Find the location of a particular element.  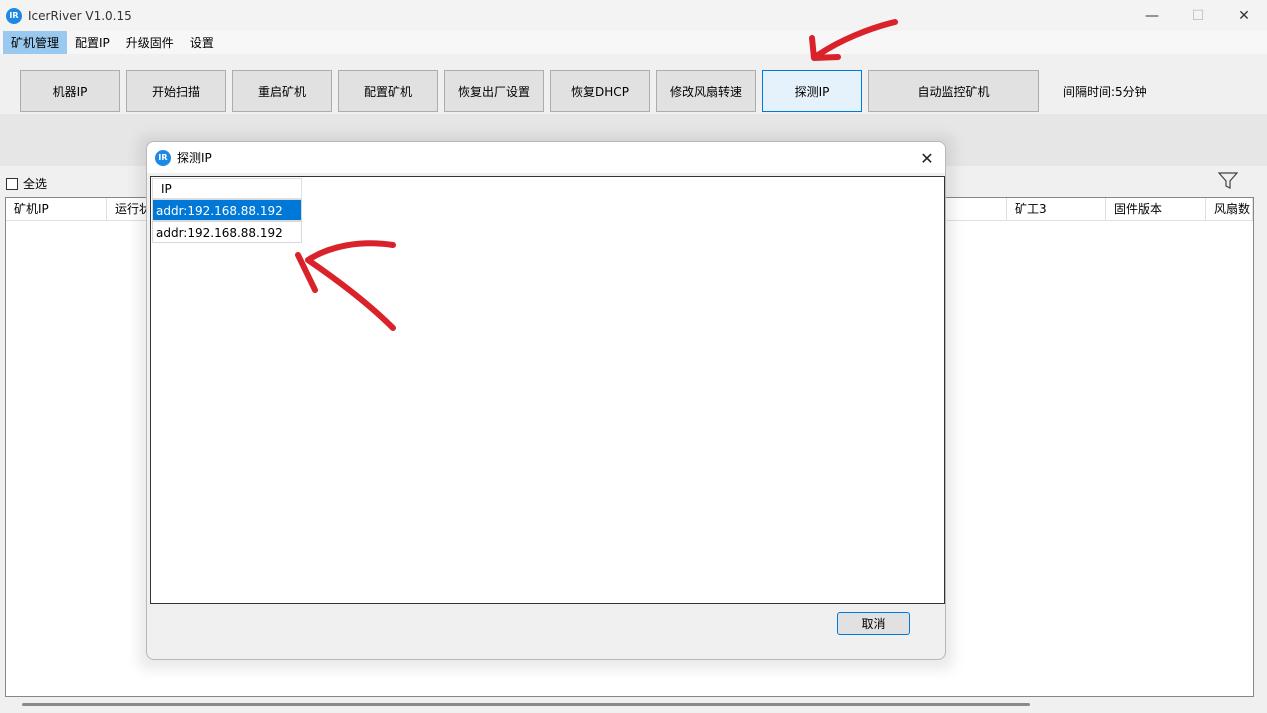

column-fan-count: 风扇数 is located at coordinates (1229, 209).